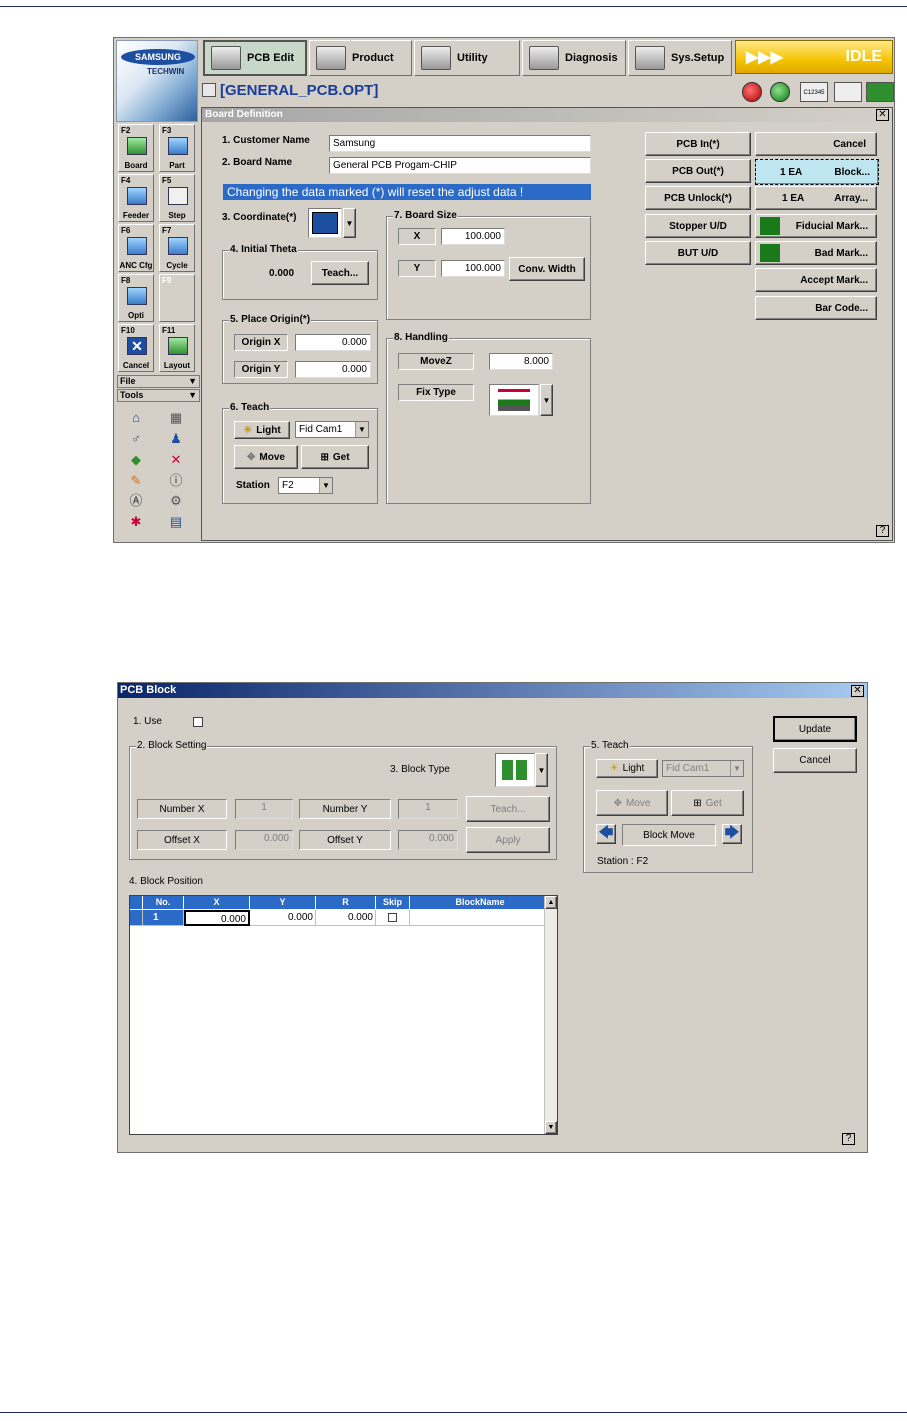 This screenshot has width=907, height=1421. What do you see at coordinates (163, 918) in the screenshot?
I see `cell-no: 1` at bounding box center [163, 918].